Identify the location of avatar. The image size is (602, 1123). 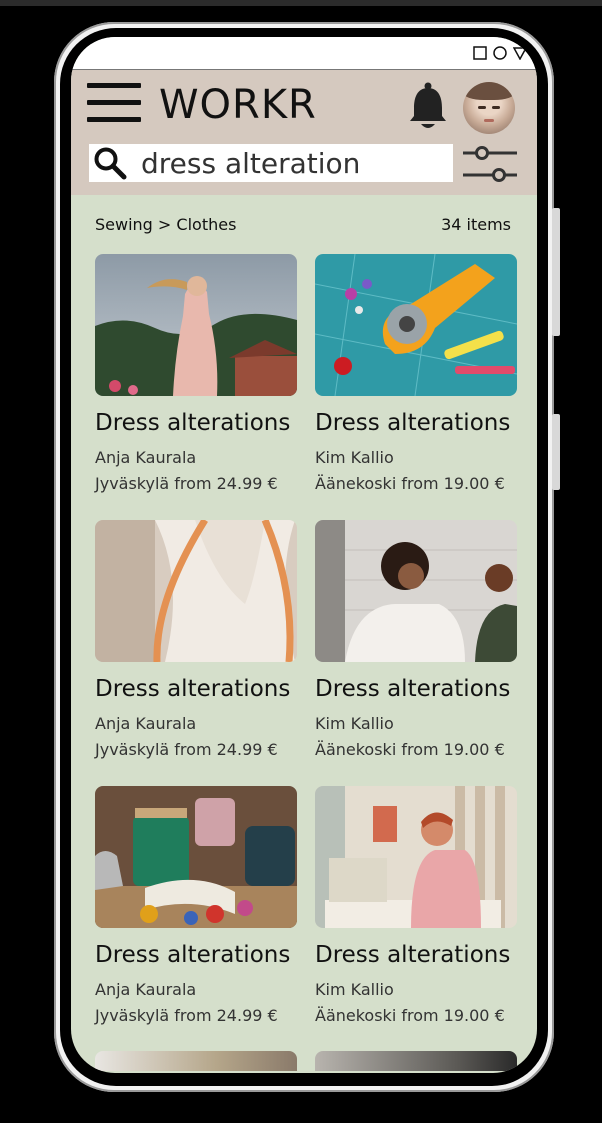
(489, 108).